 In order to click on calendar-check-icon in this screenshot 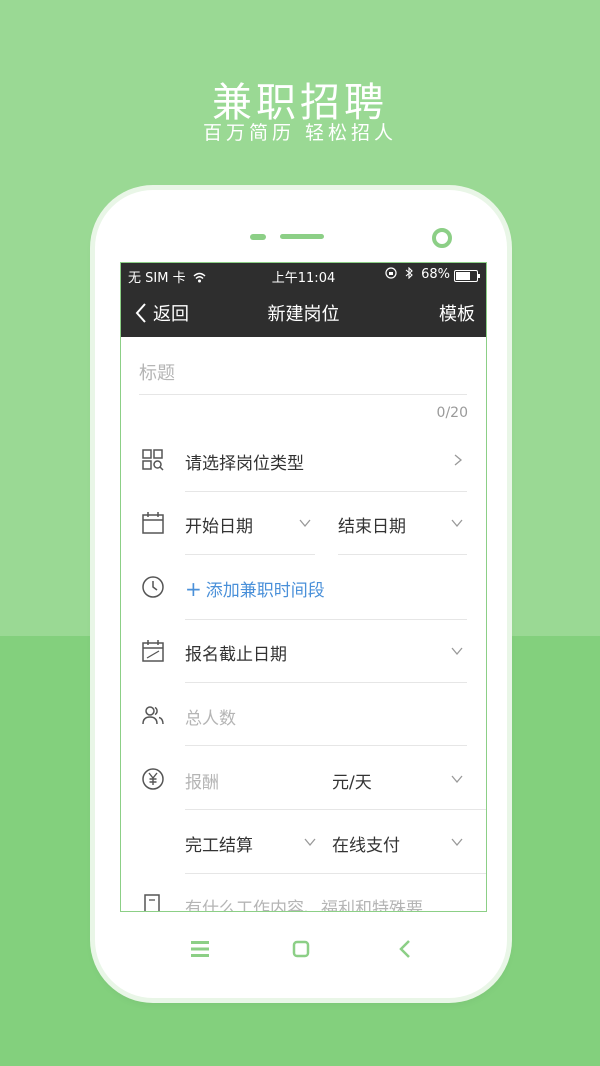, I will do `click(153, 651)`.